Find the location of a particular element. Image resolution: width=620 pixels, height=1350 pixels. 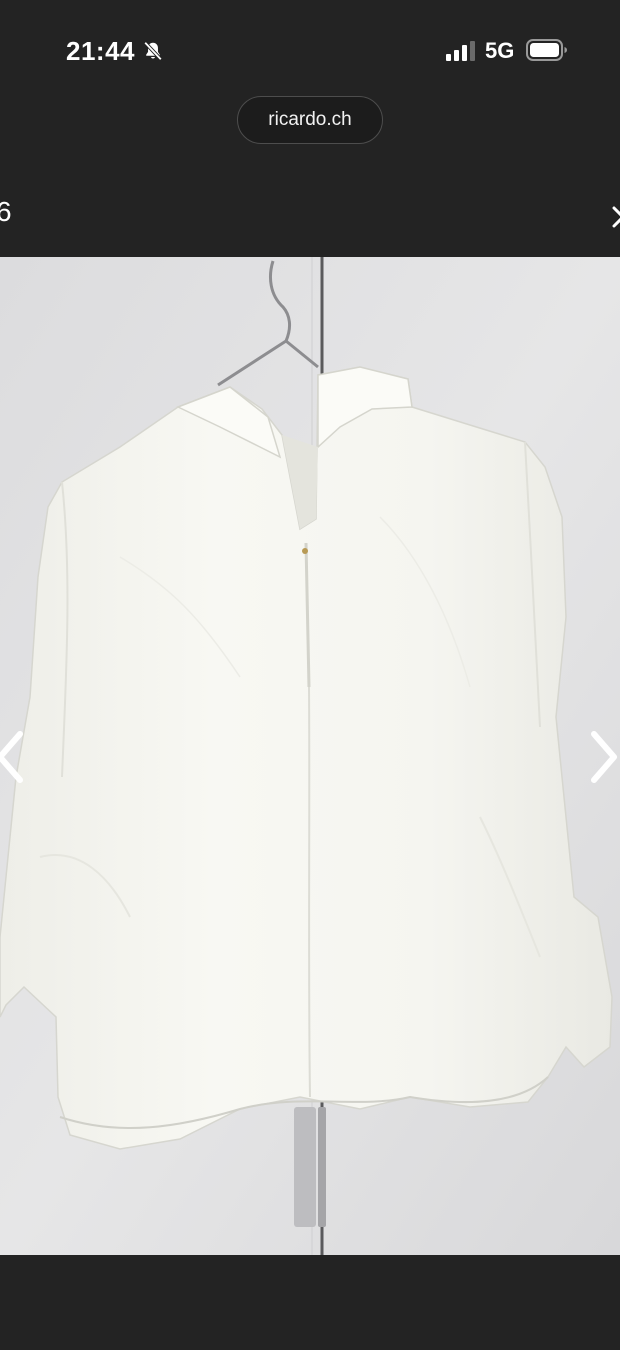

previous-image-button is located at coordinates (16, 757).